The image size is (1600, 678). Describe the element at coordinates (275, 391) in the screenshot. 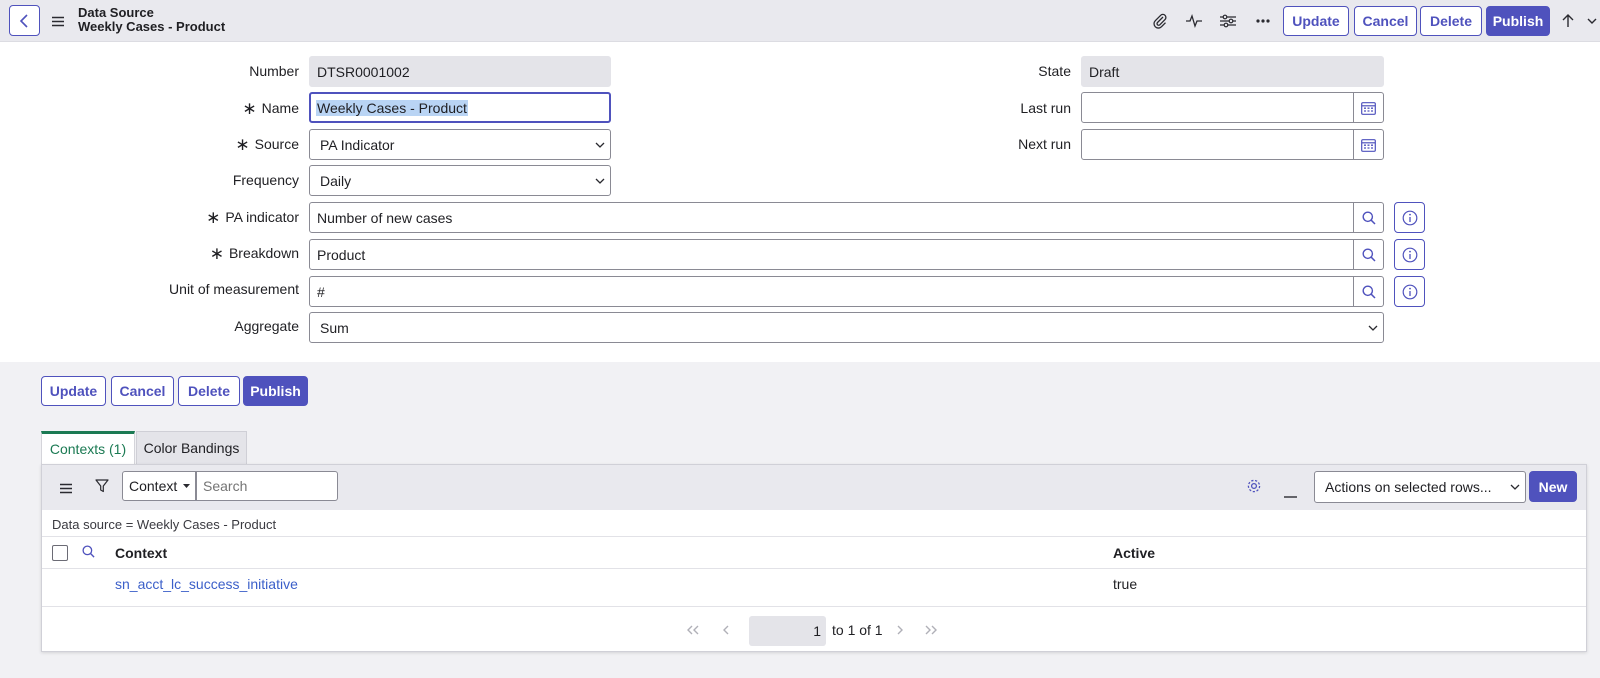

I see `publish-button: Publish` at that location.